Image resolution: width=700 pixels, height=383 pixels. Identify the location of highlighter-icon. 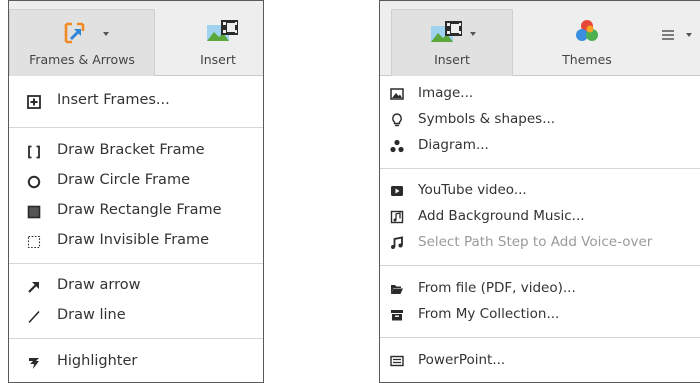
(34, 363).